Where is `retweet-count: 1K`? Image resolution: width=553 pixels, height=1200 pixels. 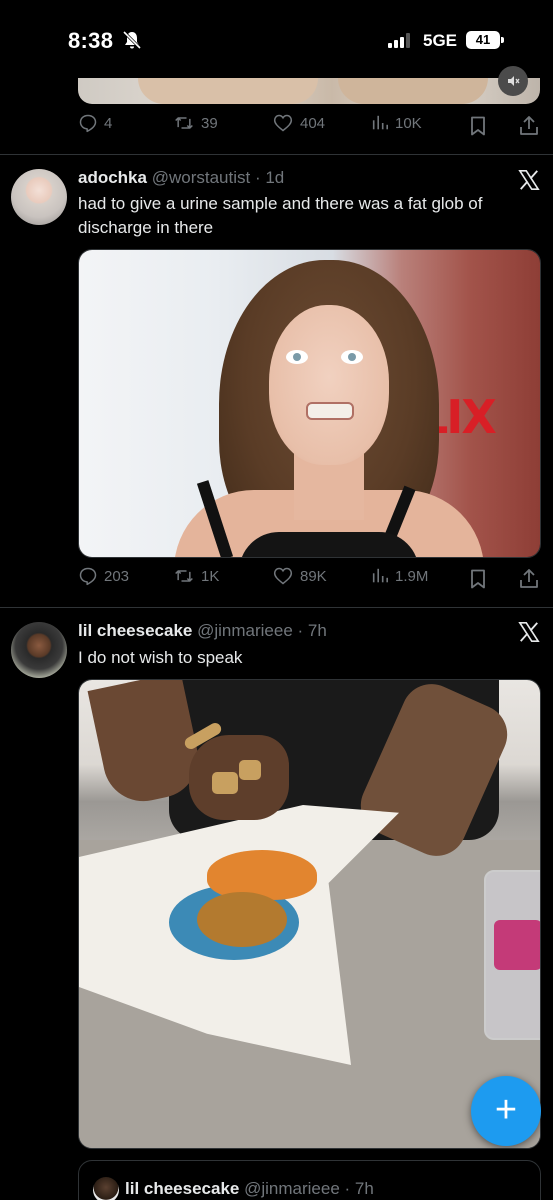
retweet-count: 1K is located at coordinates (210, 576).